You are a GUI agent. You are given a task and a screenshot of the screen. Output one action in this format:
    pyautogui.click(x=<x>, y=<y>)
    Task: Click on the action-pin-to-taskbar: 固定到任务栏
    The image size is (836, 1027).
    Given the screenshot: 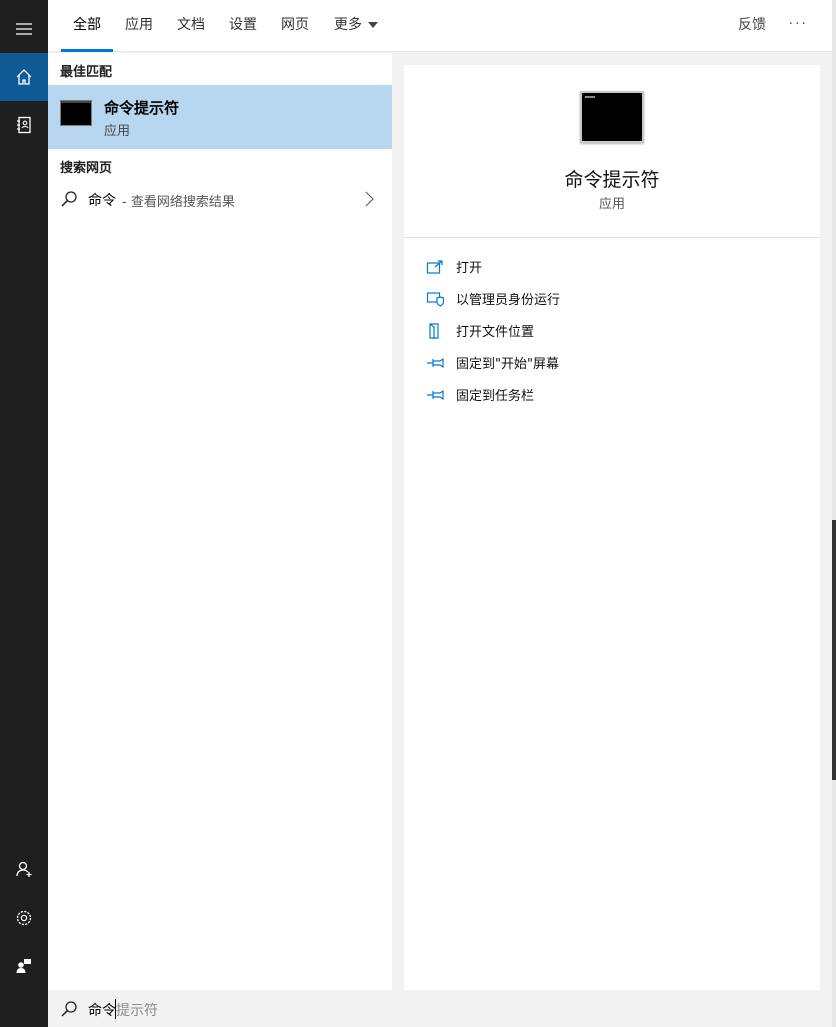 What is the action you would take?
    pyautogui.click(x=606, y=395)
    